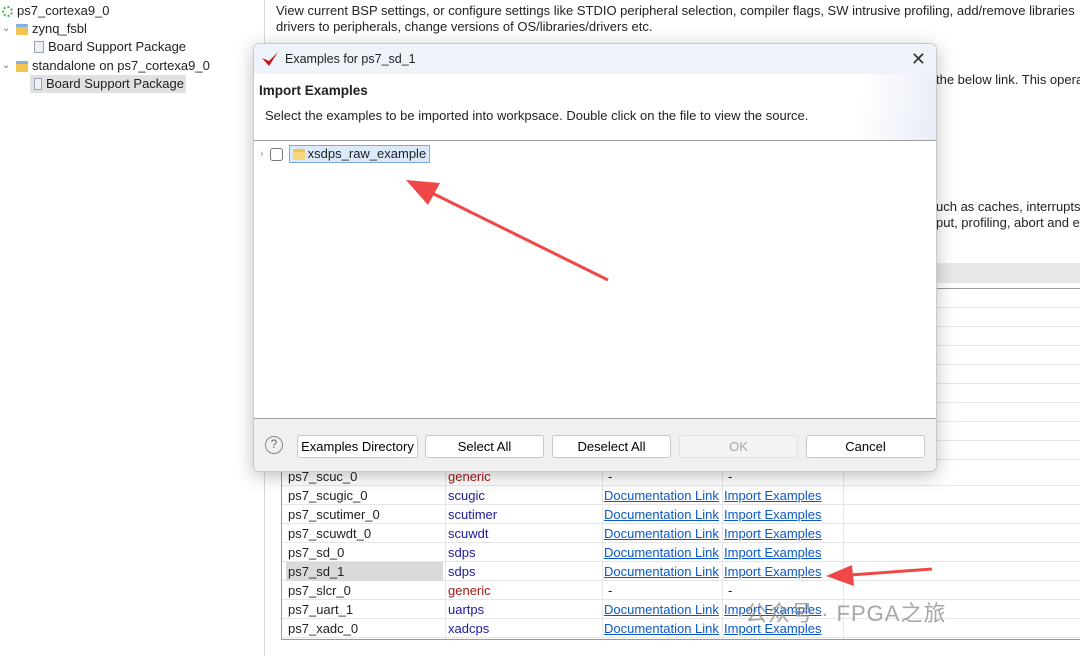 Image resolution: width=1080 pixels, height=656 pixels. What do you see at coordinates (681, 590) in the screenshot?
I see `table-row: ps7_slcr_0 generic - -` at bounding box center [681, 590].